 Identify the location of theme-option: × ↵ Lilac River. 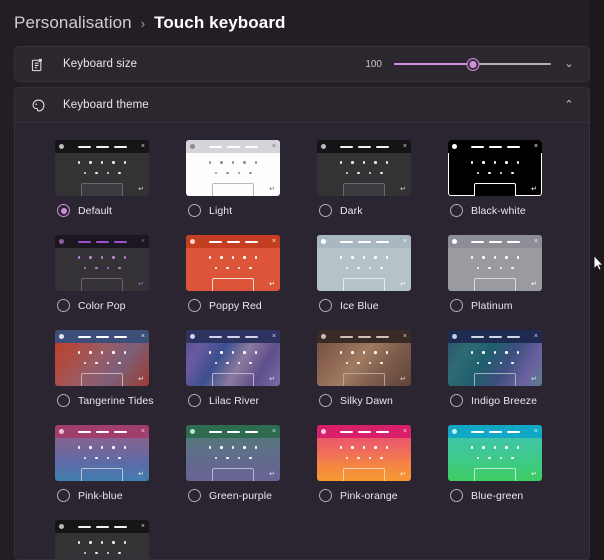
(239, 368).